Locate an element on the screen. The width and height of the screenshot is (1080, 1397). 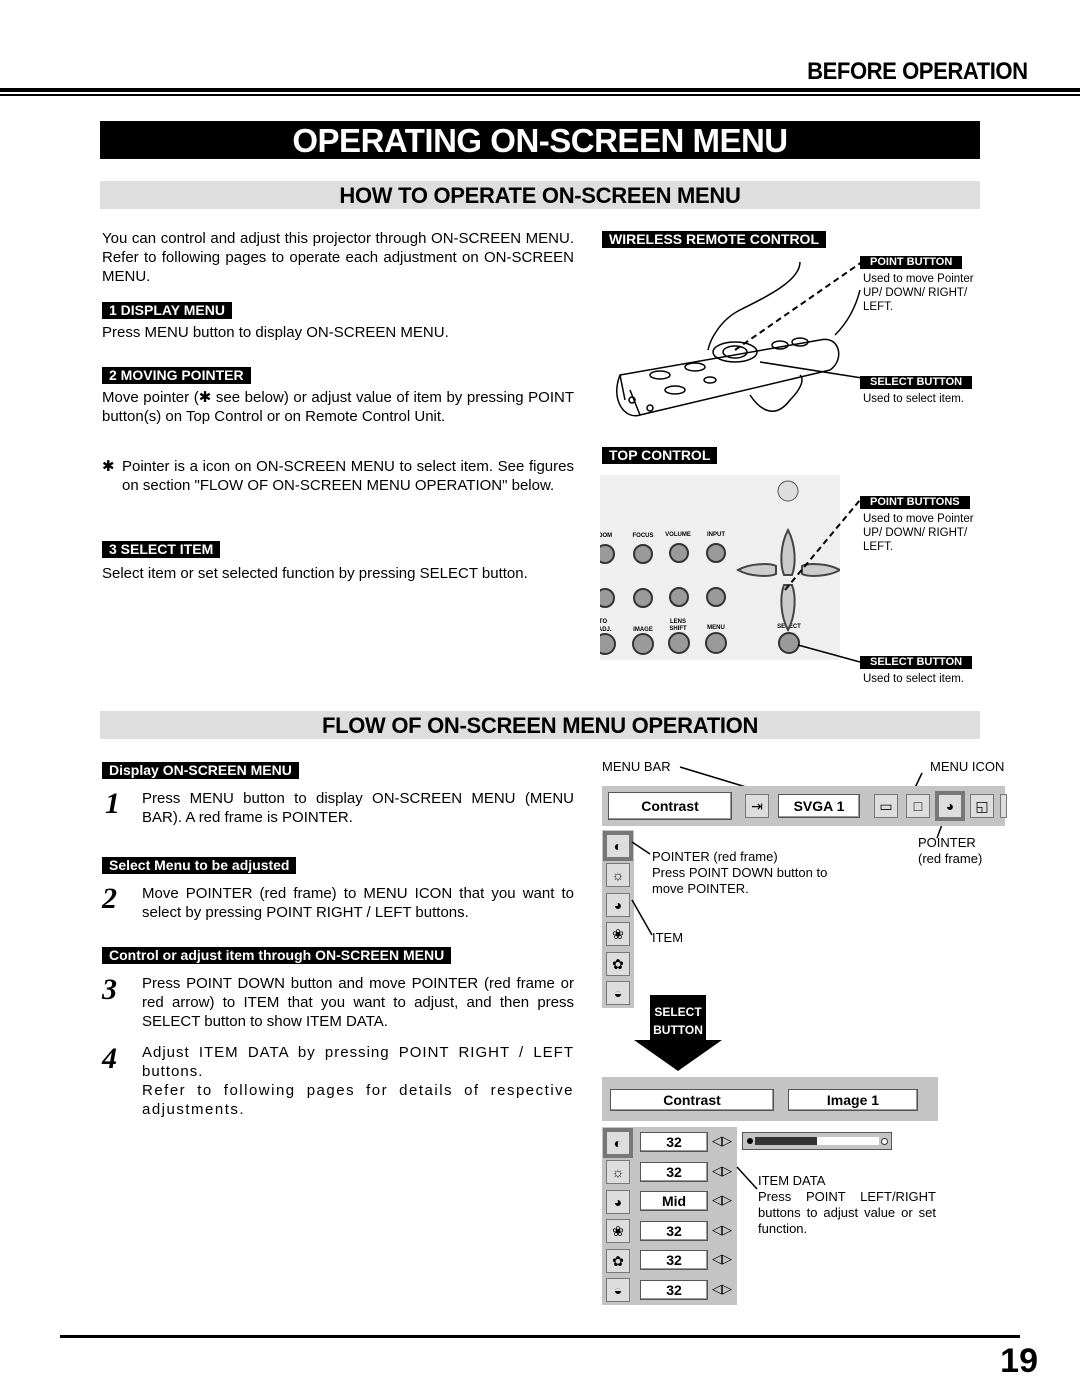
menu-bar: Contrast ⇥ SVGA 1 ▭ □ ◕ ◱ is located at coordinates (804, 806).